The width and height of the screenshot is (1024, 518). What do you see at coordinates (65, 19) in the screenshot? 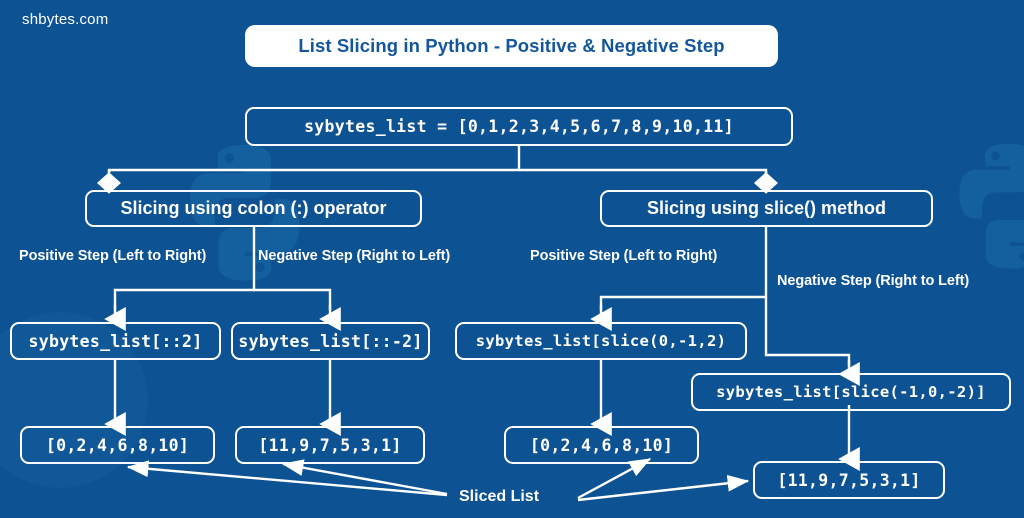
I see `brand-watermark: shbytes.com` at bounding box center [65, 19].